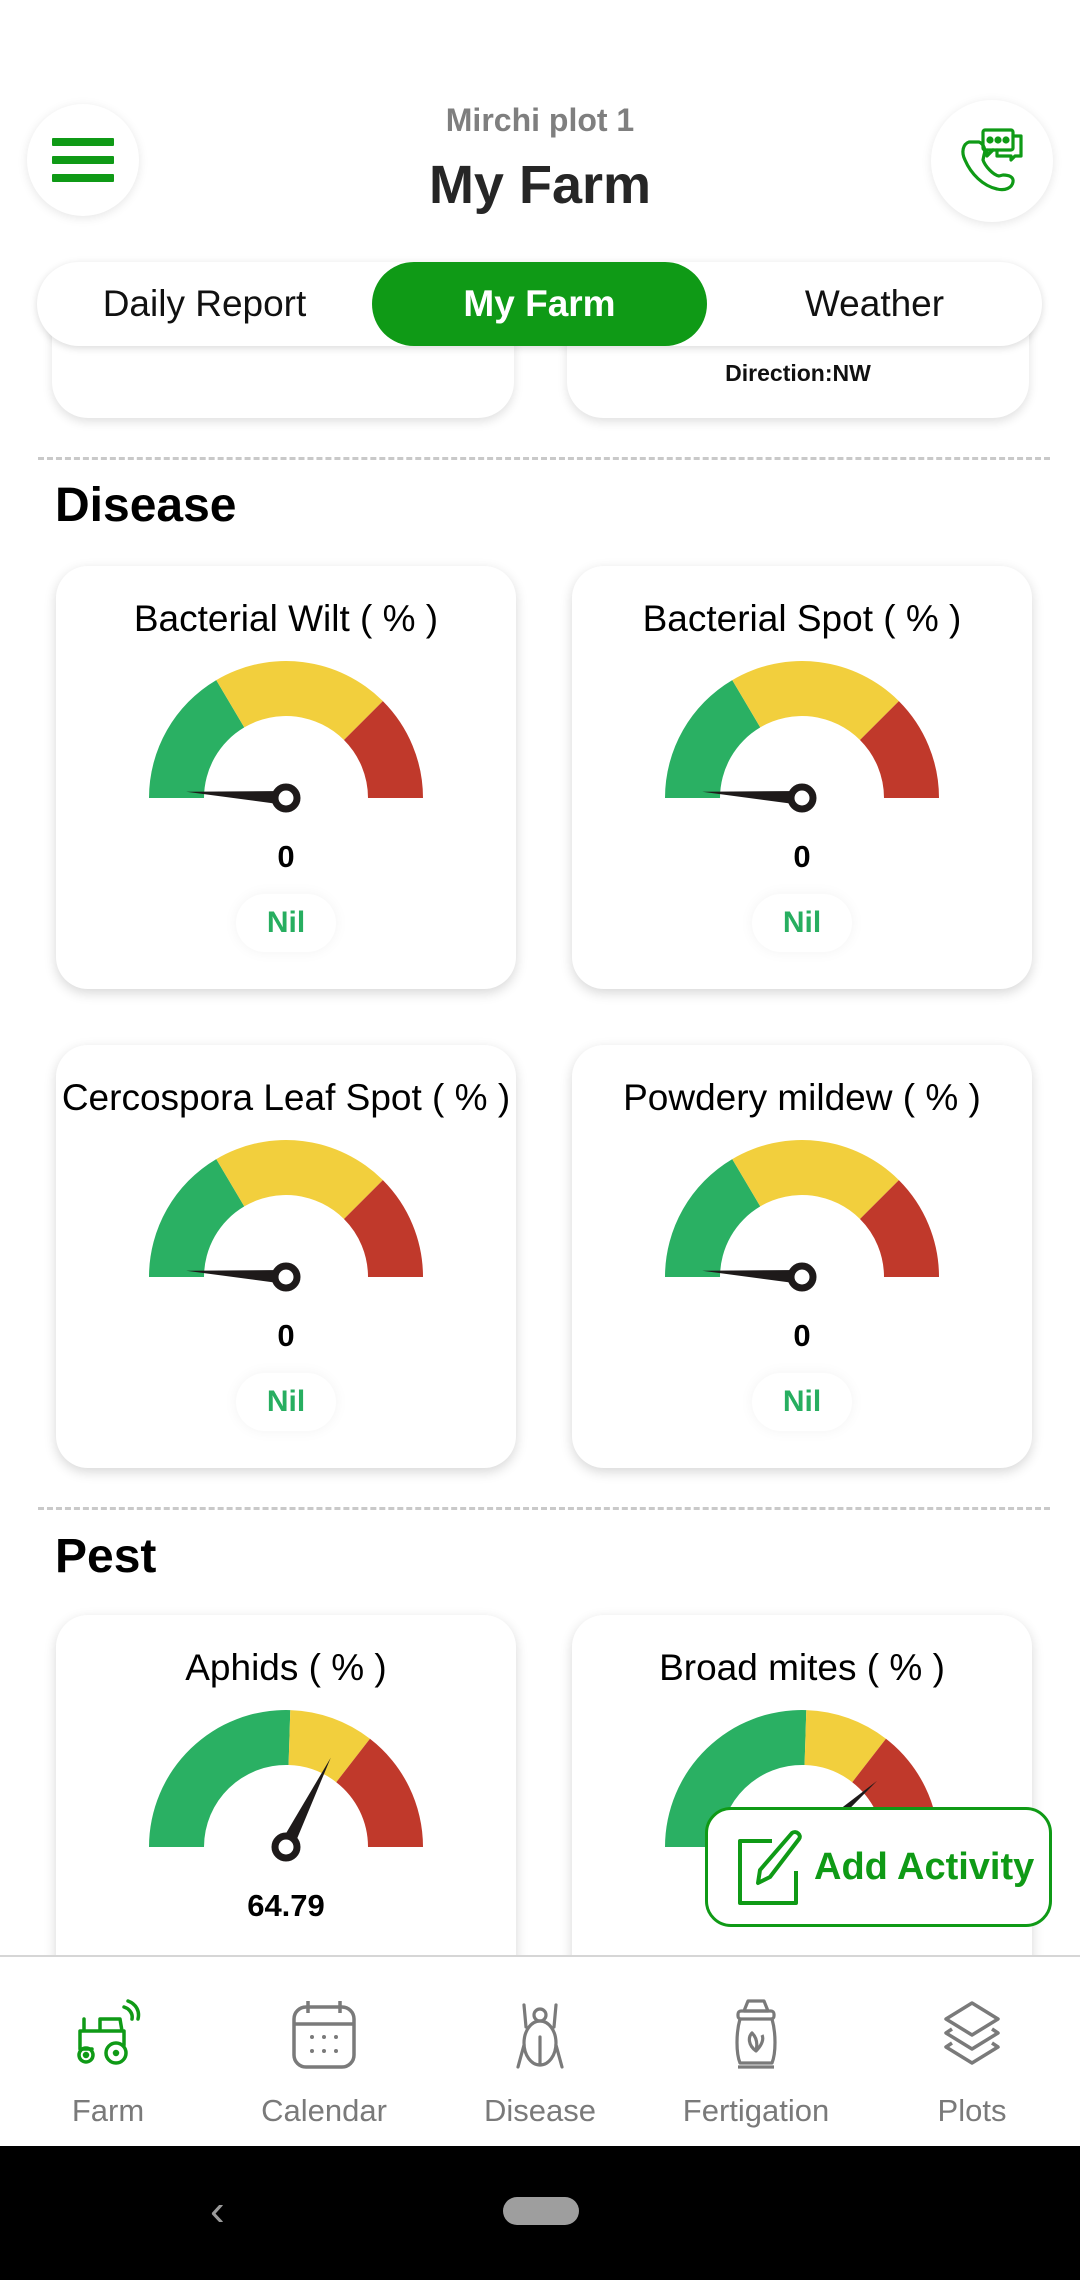  Describe the element at coordinates (108, 2110) in the screenshot. I see `nav-label: Farm` at that location.